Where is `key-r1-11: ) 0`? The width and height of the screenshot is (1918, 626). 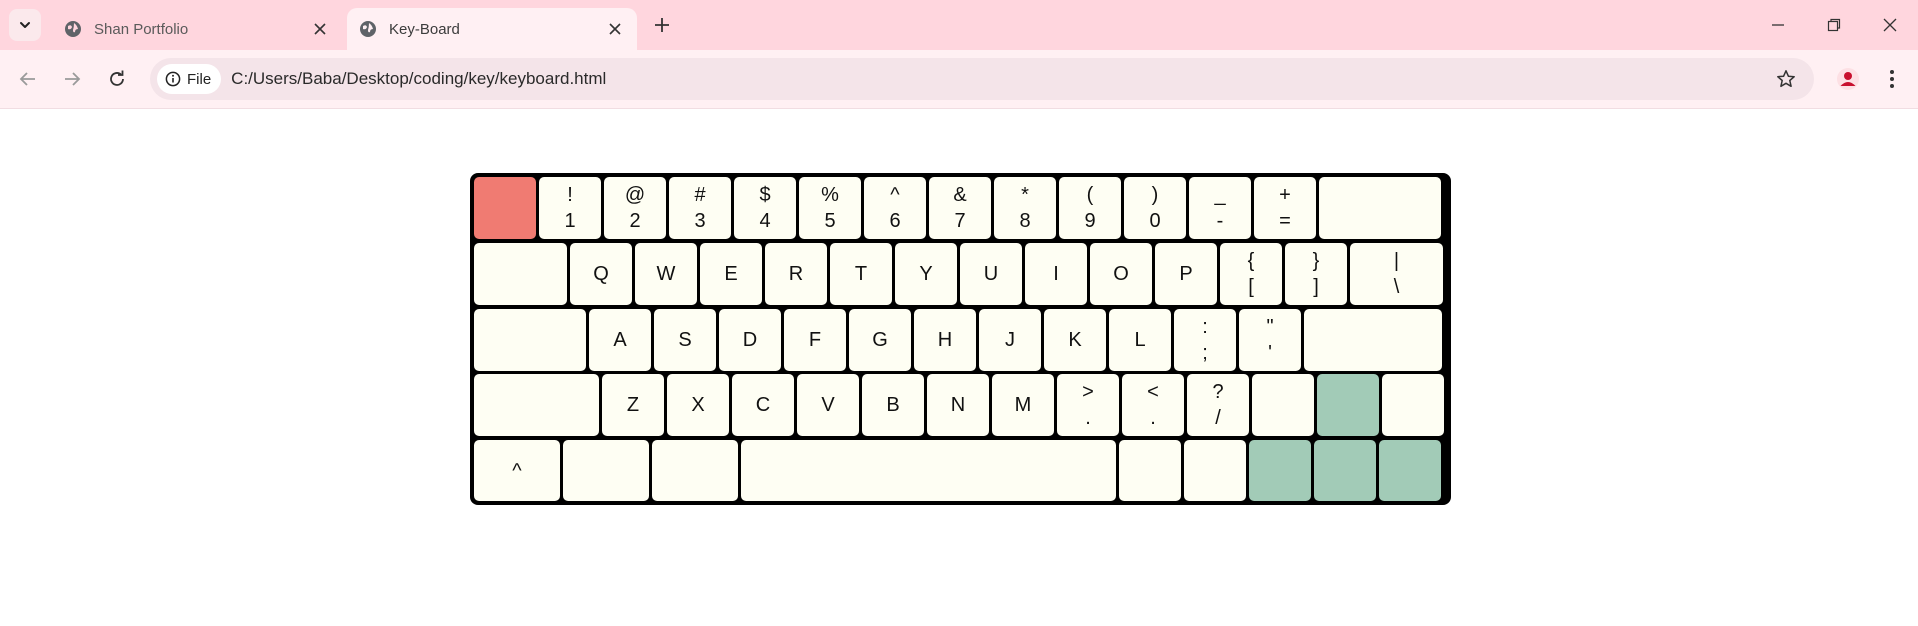 key-r1-11: ) 0 is located at coordinates (1155, 208).